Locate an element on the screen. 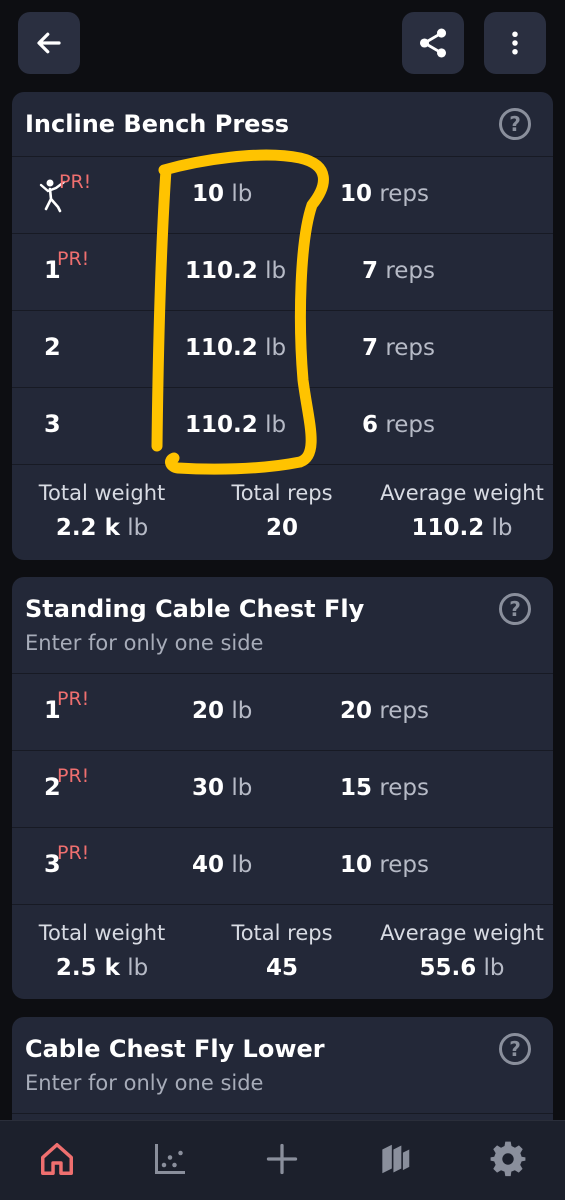  add-icon is located at coordinates (282, 1159).